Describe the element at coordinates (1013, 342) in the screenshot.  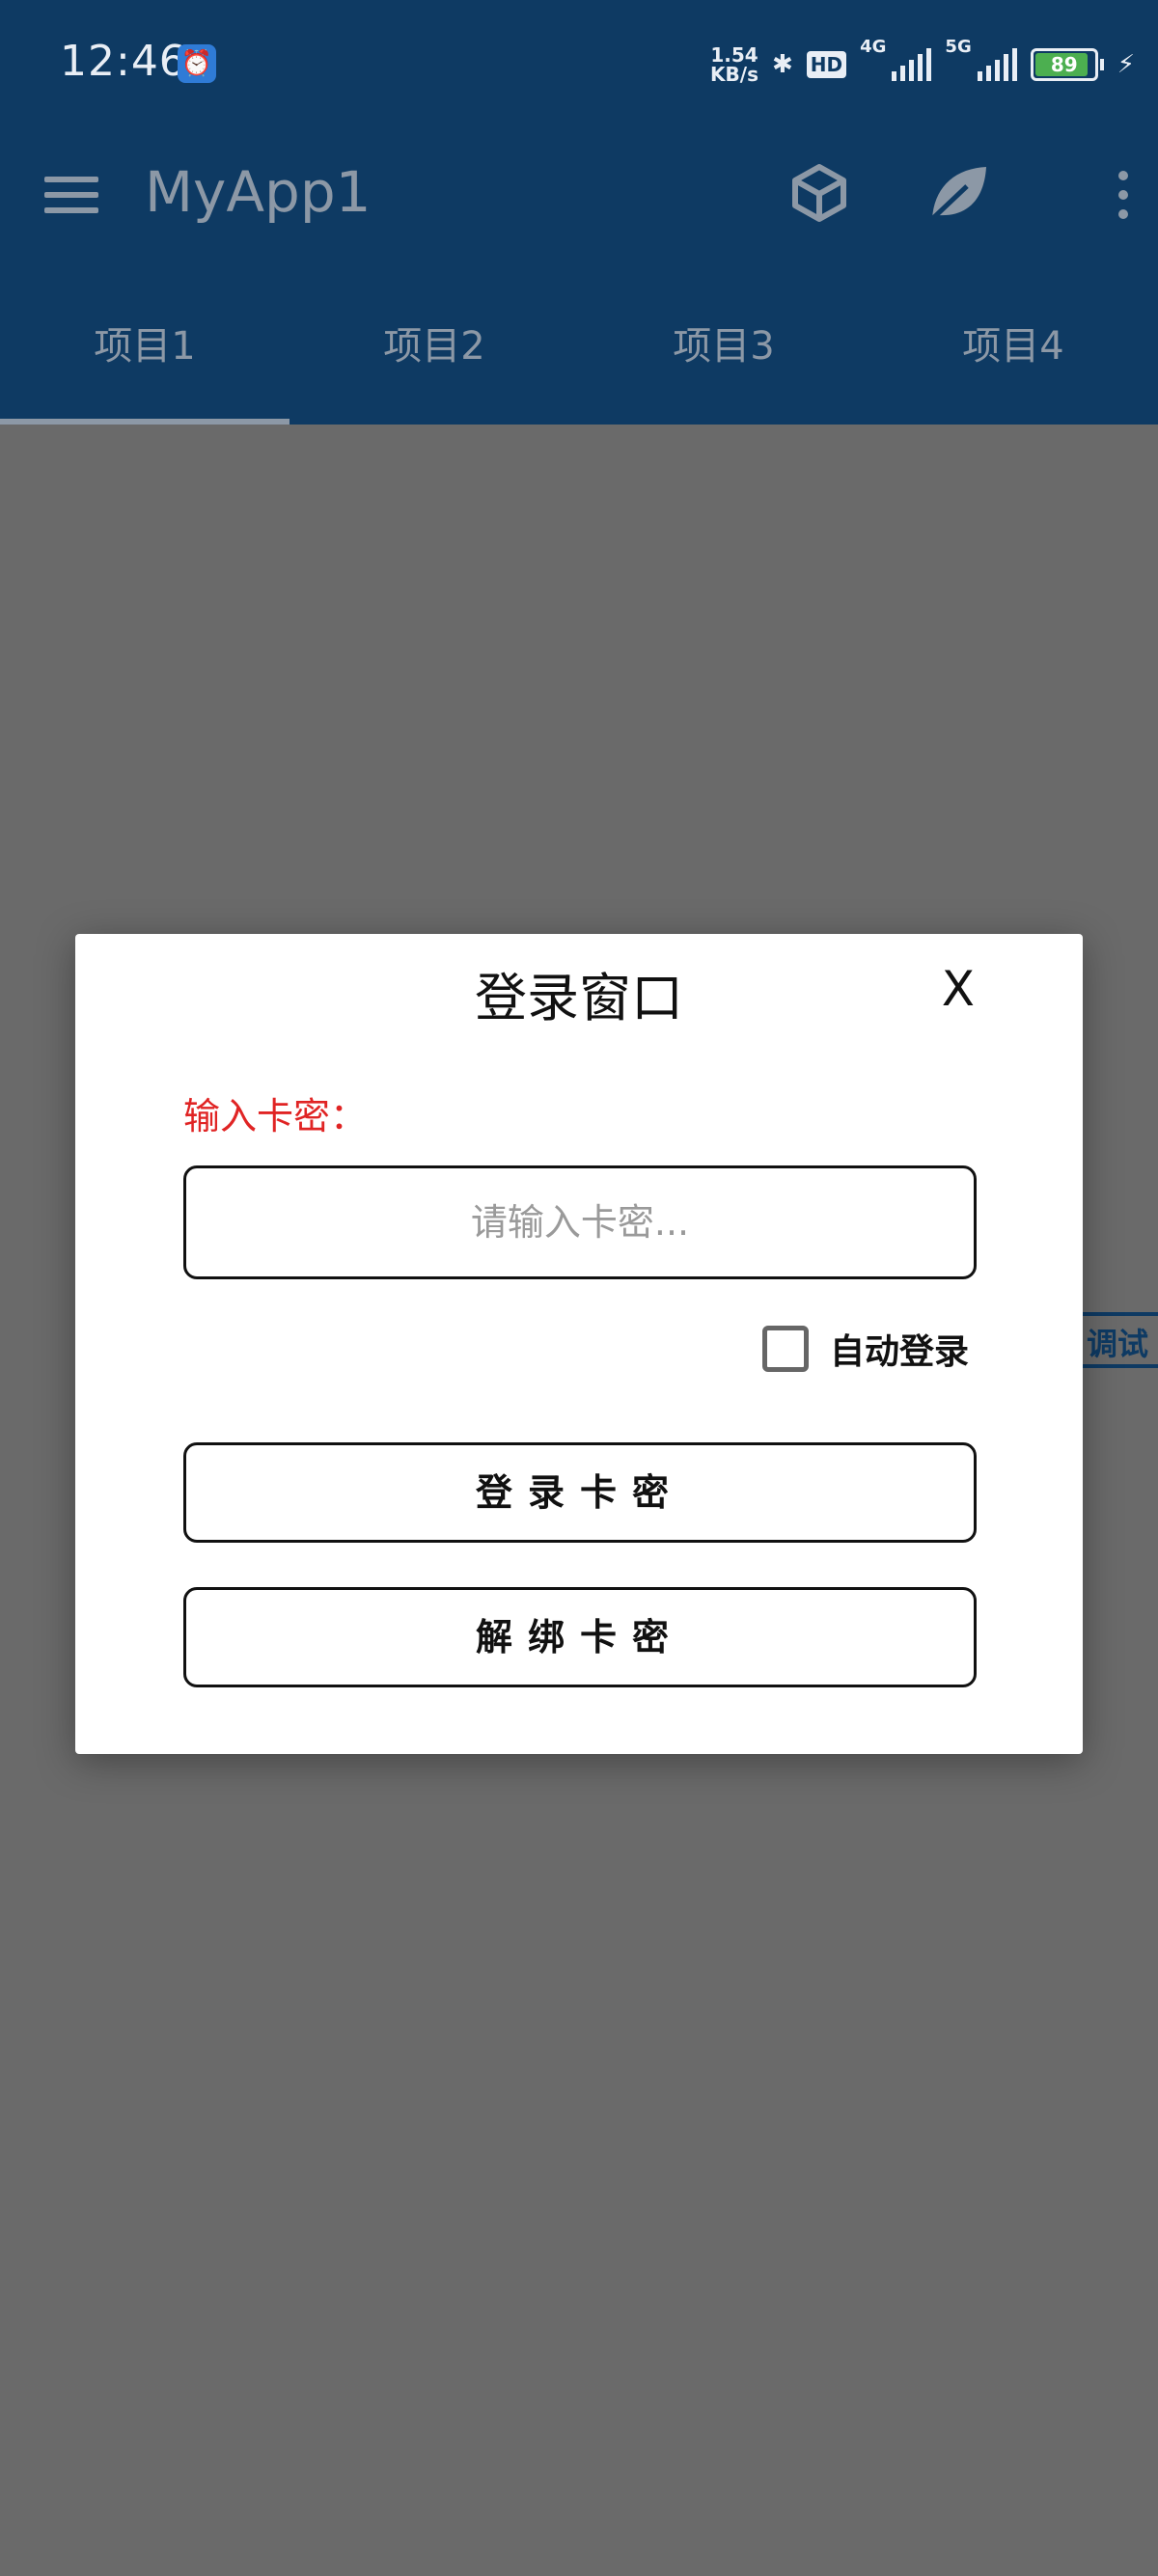
I see `tab-4: 项目4` at that location.